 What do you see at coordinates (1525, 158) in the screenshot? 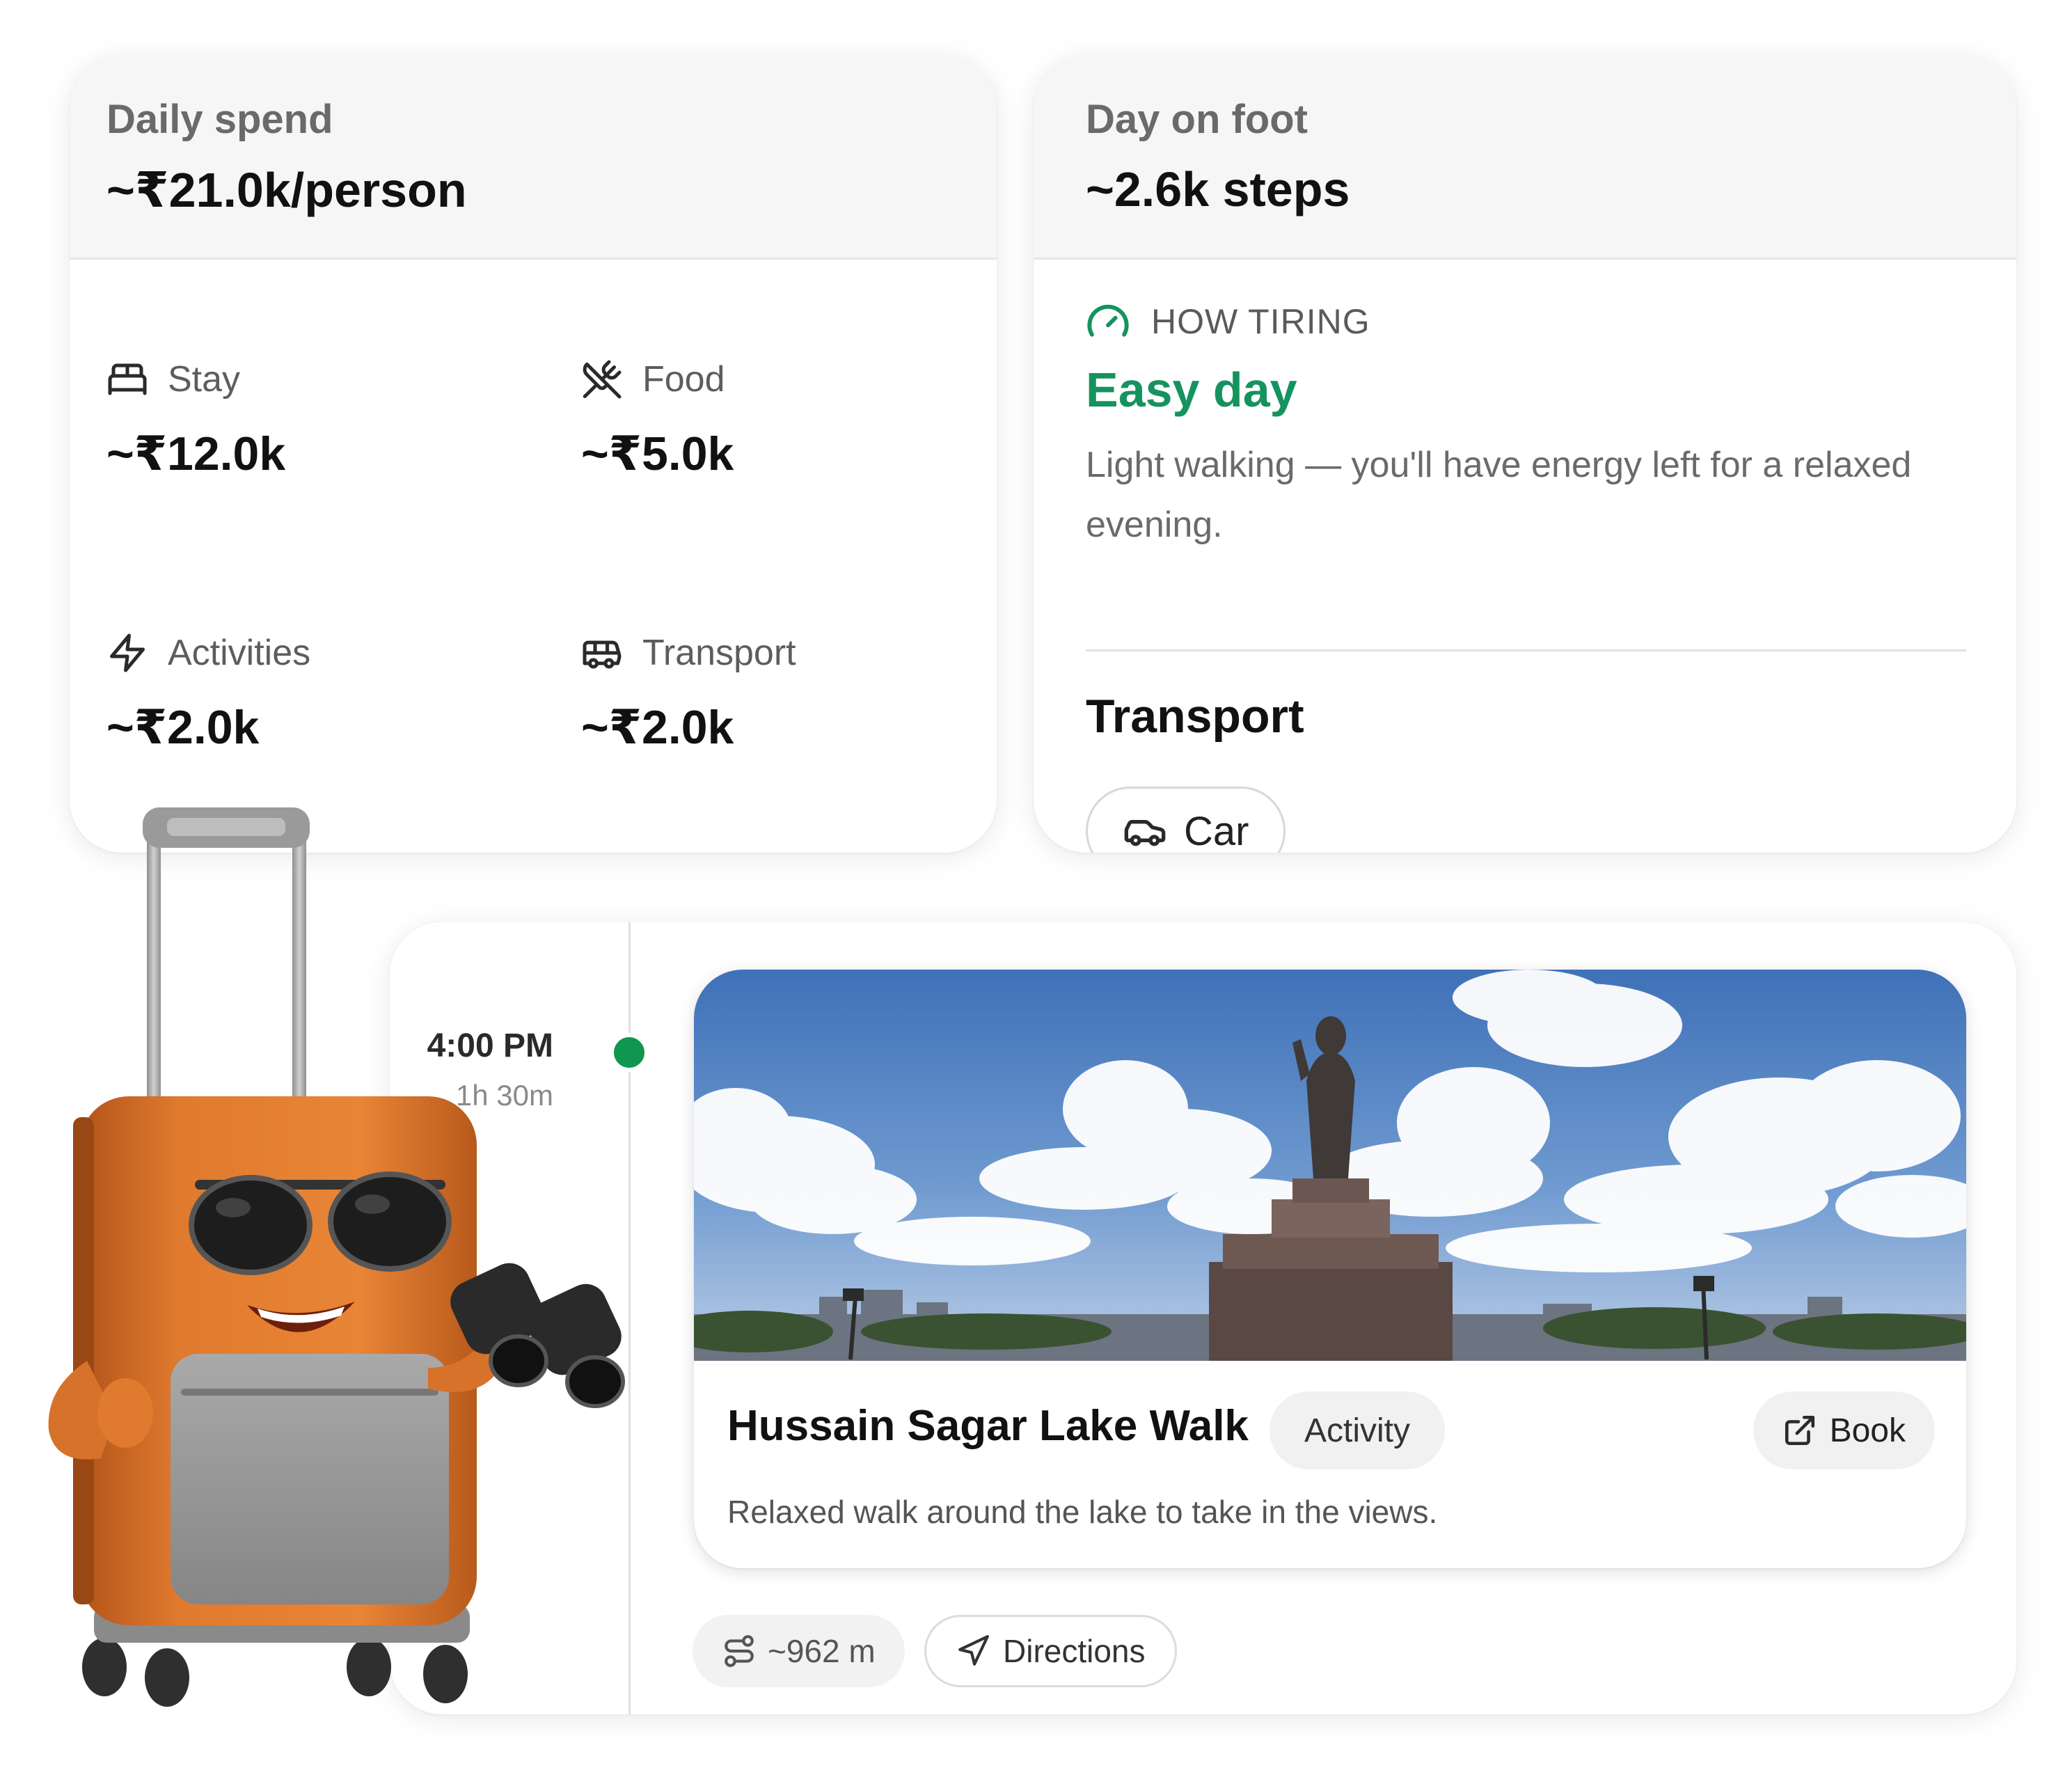
I see `day-on-foot-header: Day on foot ~2.6k steps` at bounding box center [1525, 158].